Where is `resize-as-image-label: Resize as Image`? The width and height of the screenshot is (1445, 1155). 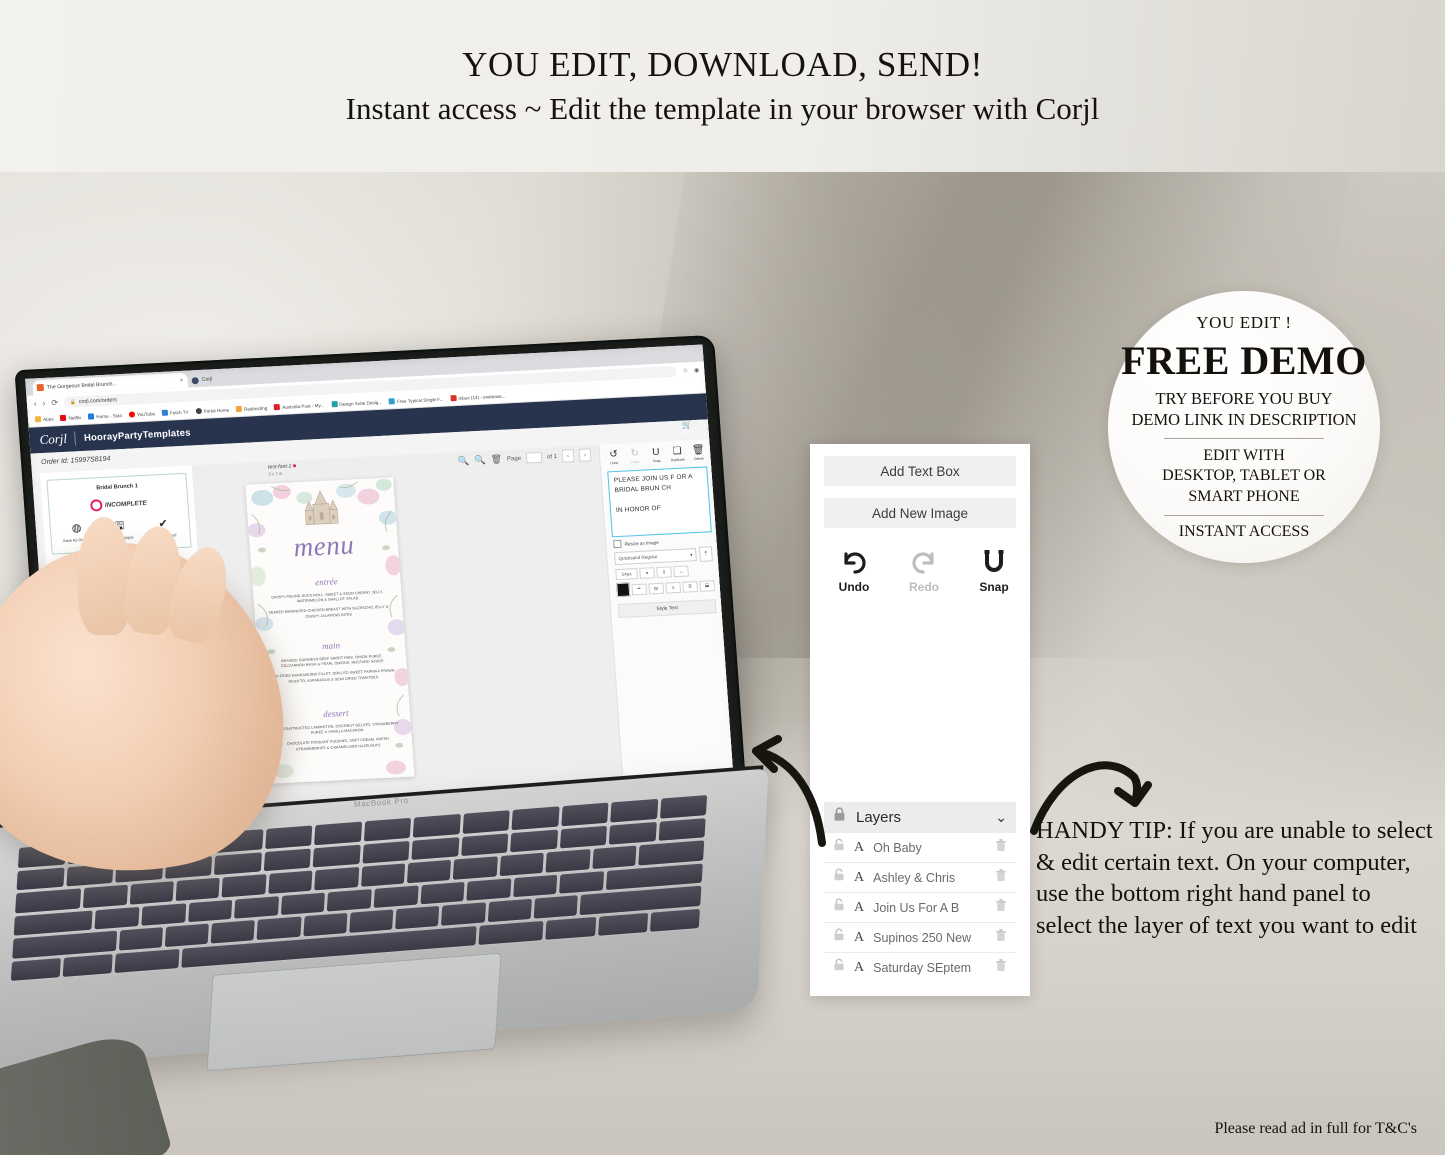 resize-as-image-label: Resize as Image is located at coordinates (641, 543).